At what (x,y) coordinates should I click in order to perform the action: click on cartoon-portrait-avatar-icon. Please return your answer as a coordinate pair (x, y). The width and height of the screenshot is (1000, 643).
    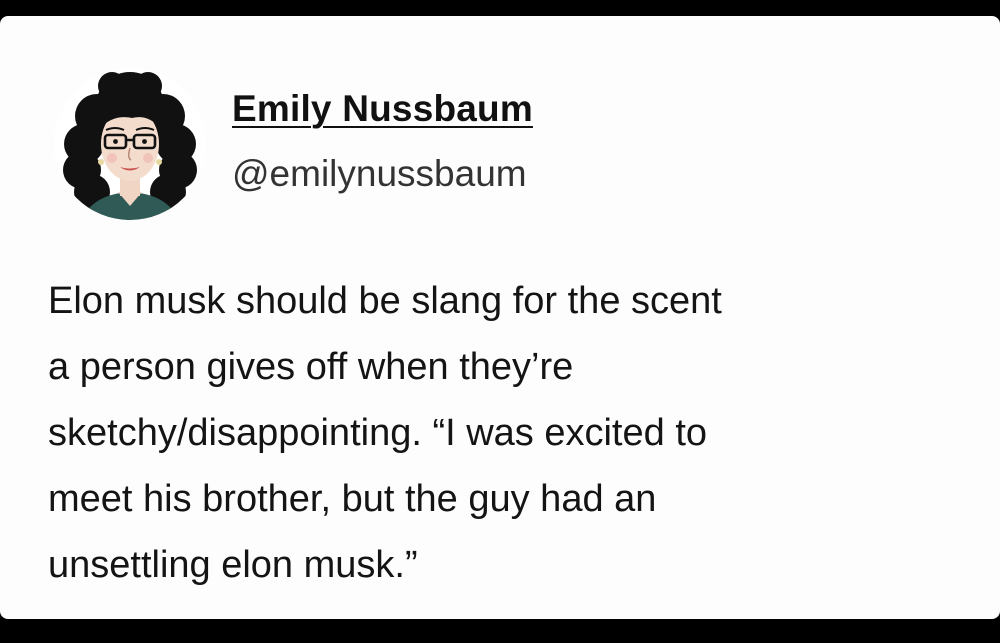
    Looking at the image, I should click on (130, 144).